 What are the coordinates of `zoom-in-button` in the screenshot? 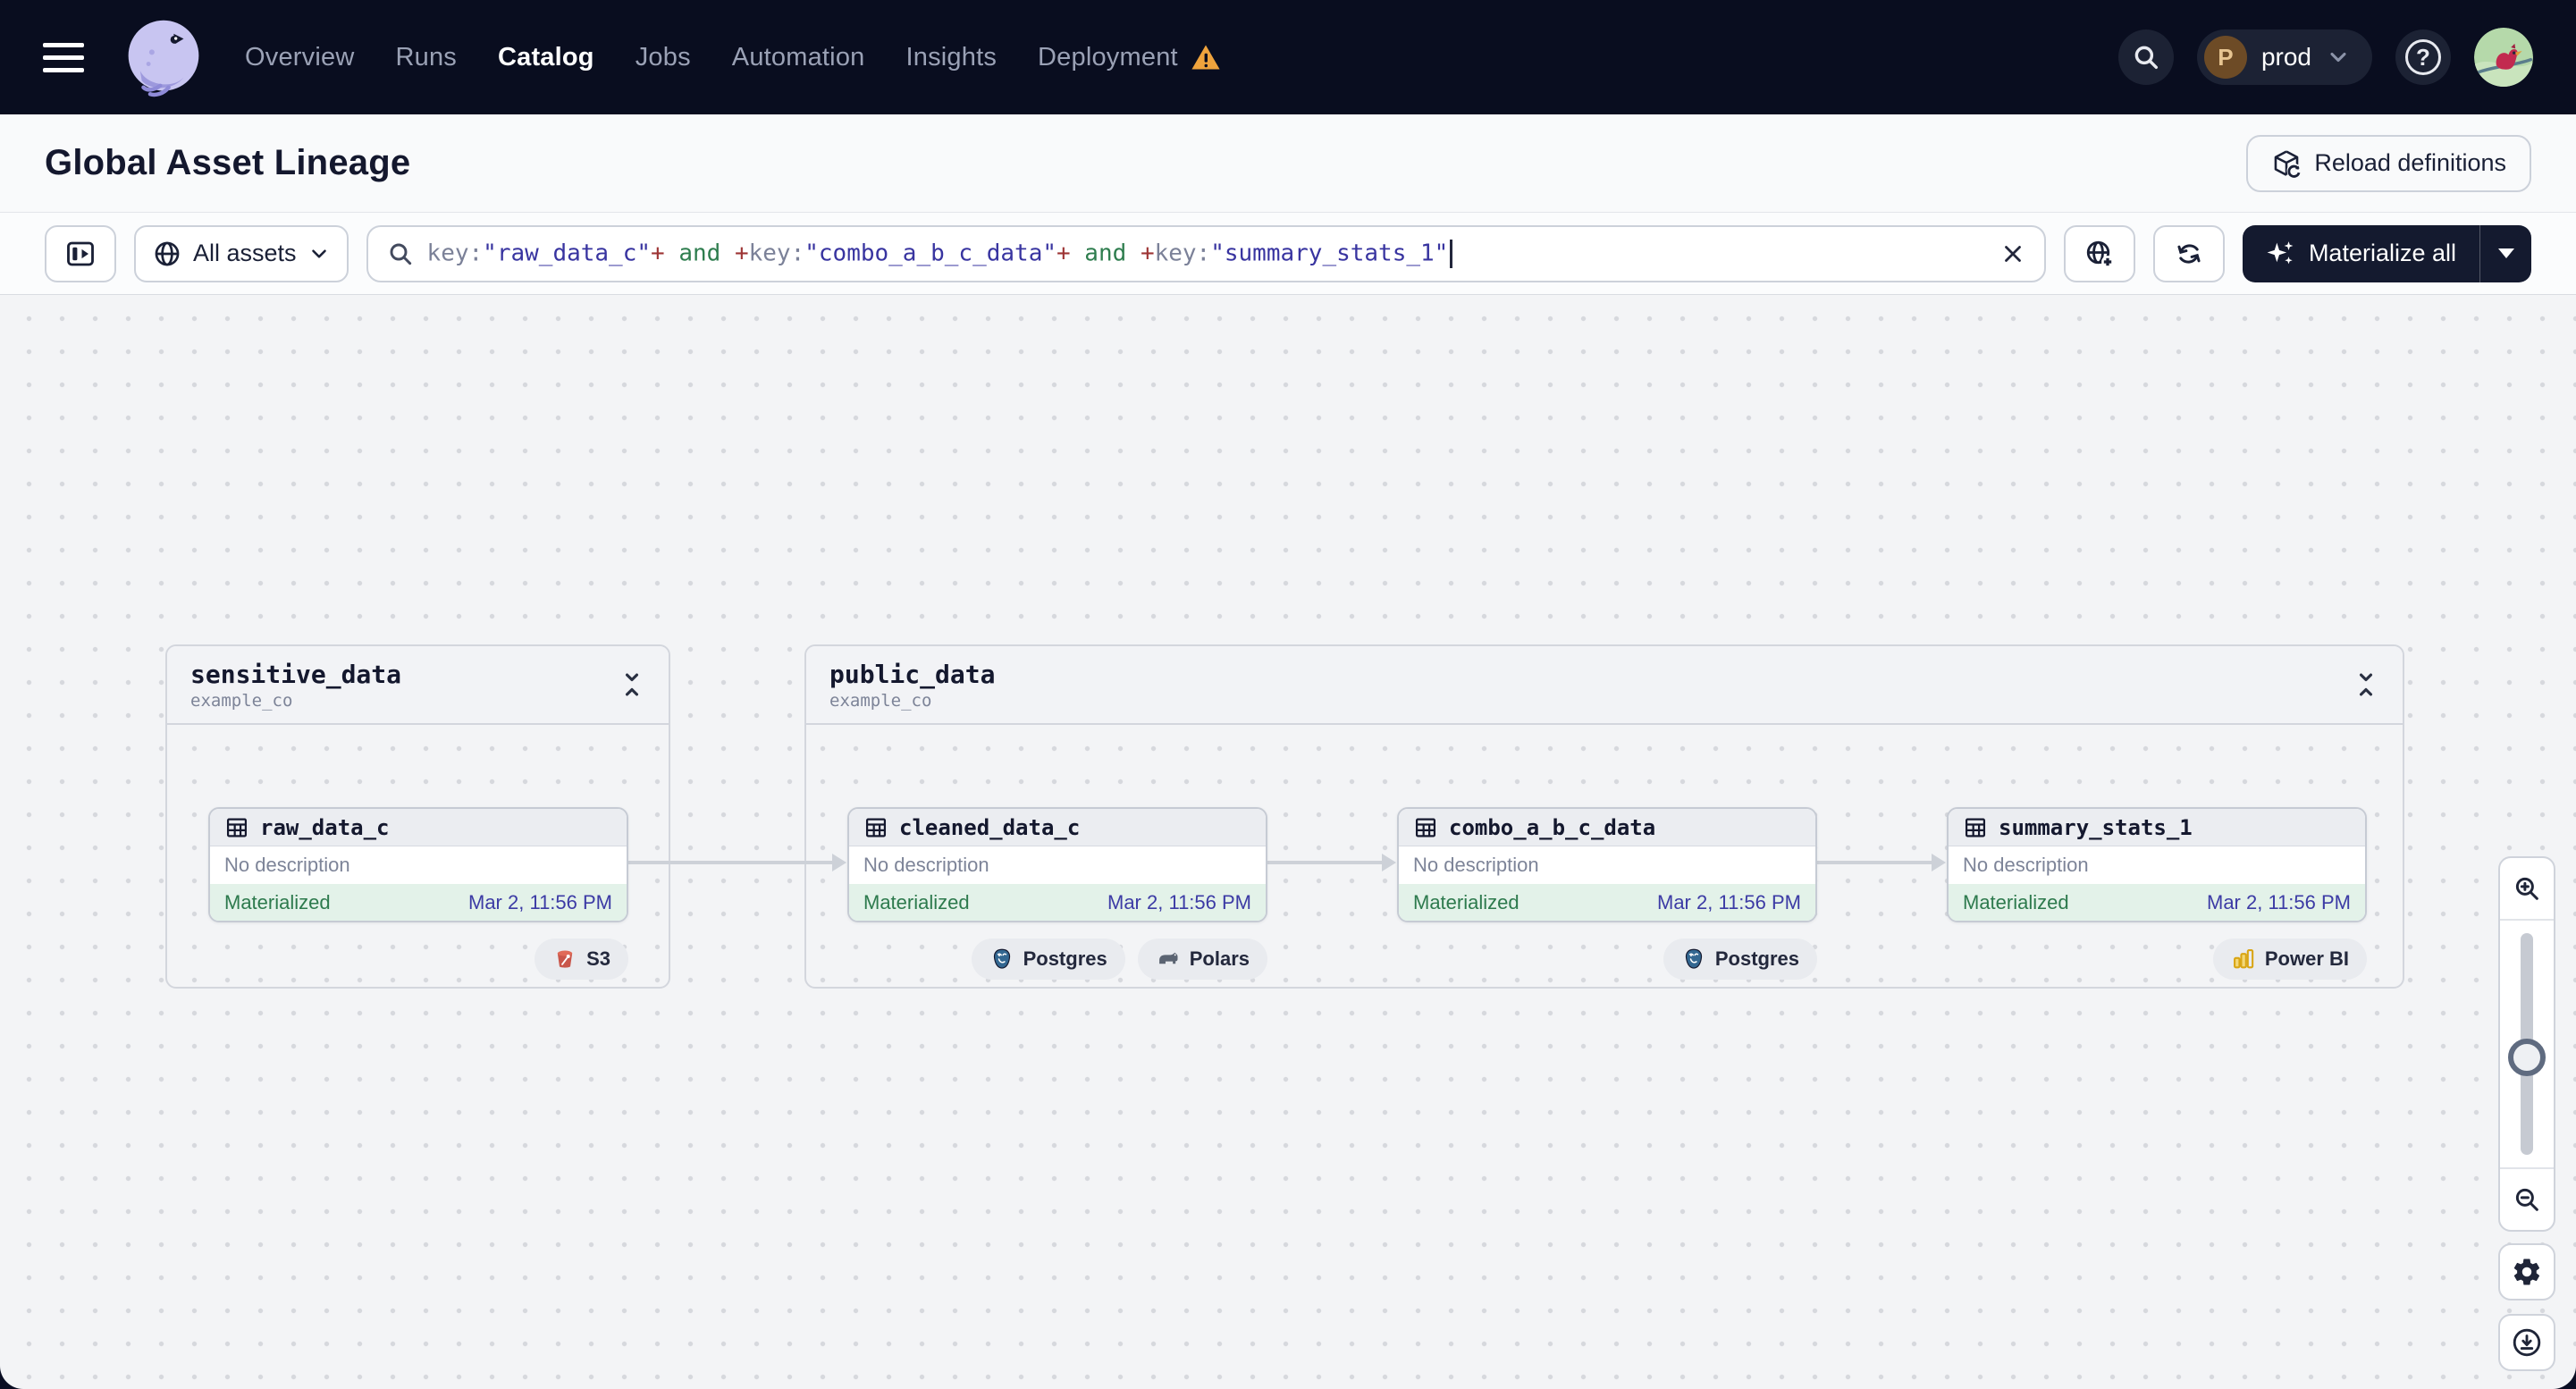 It's located at (2527, 889).